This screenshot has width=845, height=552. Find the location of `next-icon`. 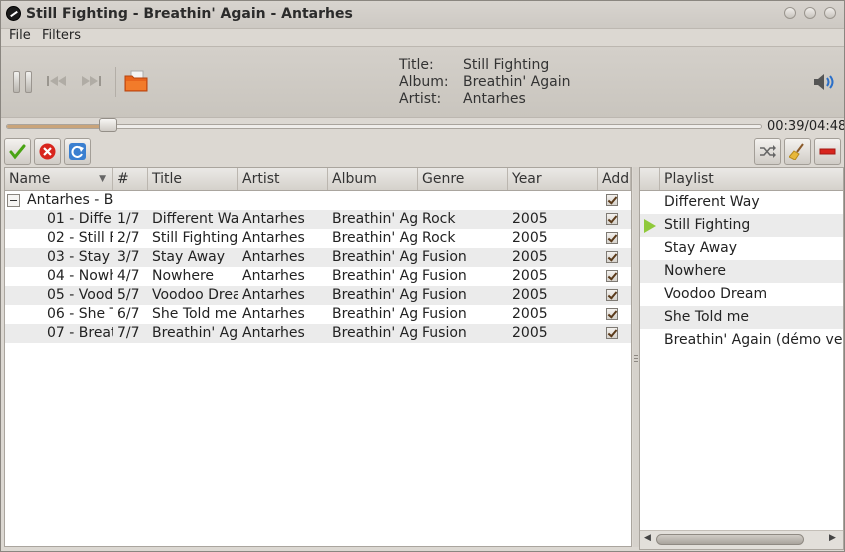

next-icon is located at coordinates (91, 81).